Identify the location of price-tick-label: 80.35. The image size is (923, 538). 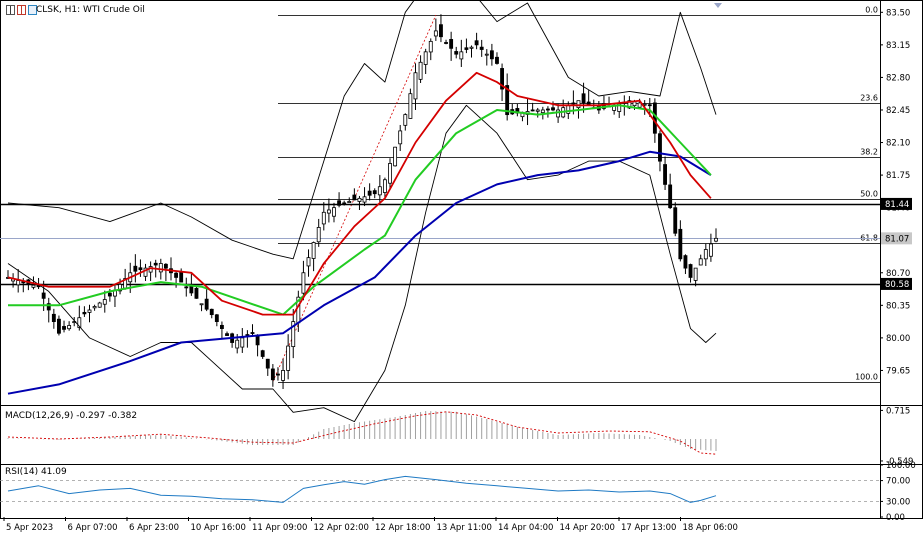
(898, 306).